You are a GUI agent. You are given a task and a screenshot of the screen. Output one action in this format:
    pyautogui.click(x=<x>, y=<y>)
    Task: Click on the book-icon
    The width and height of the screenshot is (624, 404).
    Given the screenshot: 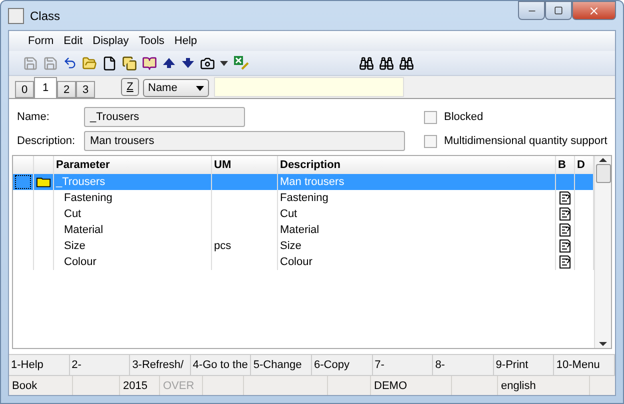 What is the action you would take?
    pyautogui.click(x=149, y=63)
    